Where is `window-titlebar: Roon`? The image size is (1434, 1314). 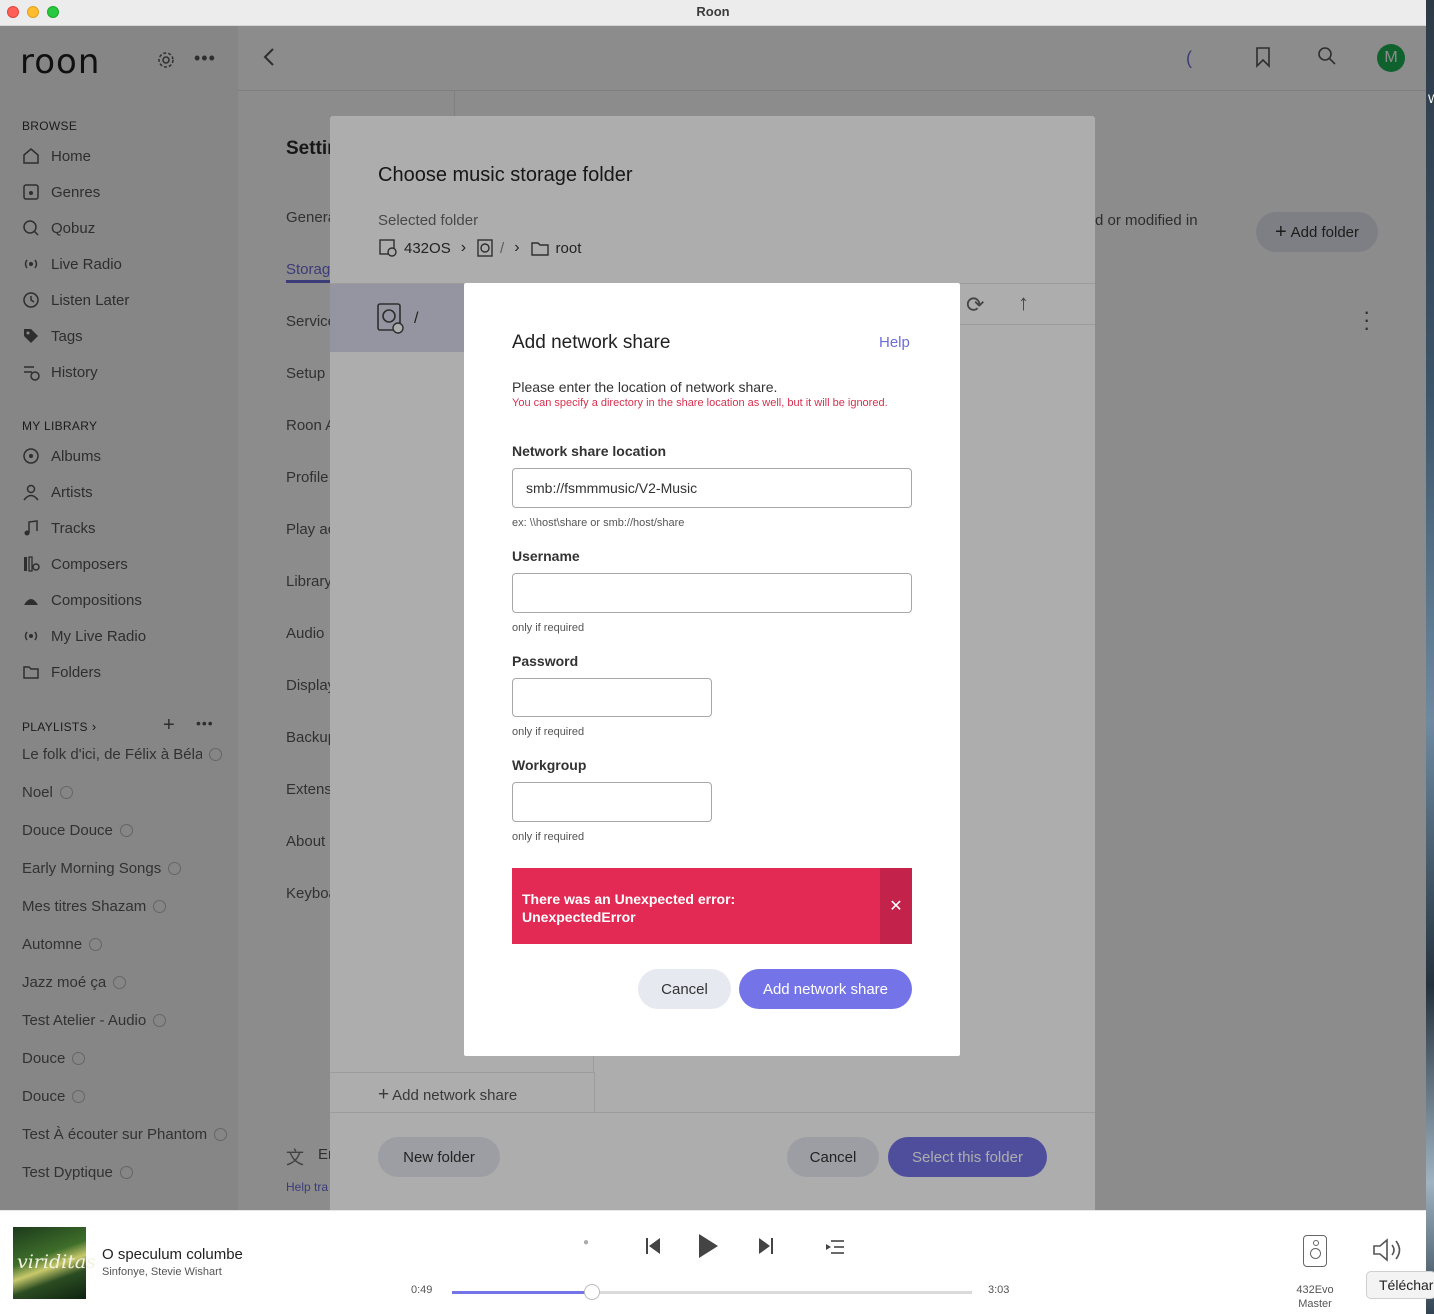 window-titlebar: Roon is located at coordinates (713, 13).